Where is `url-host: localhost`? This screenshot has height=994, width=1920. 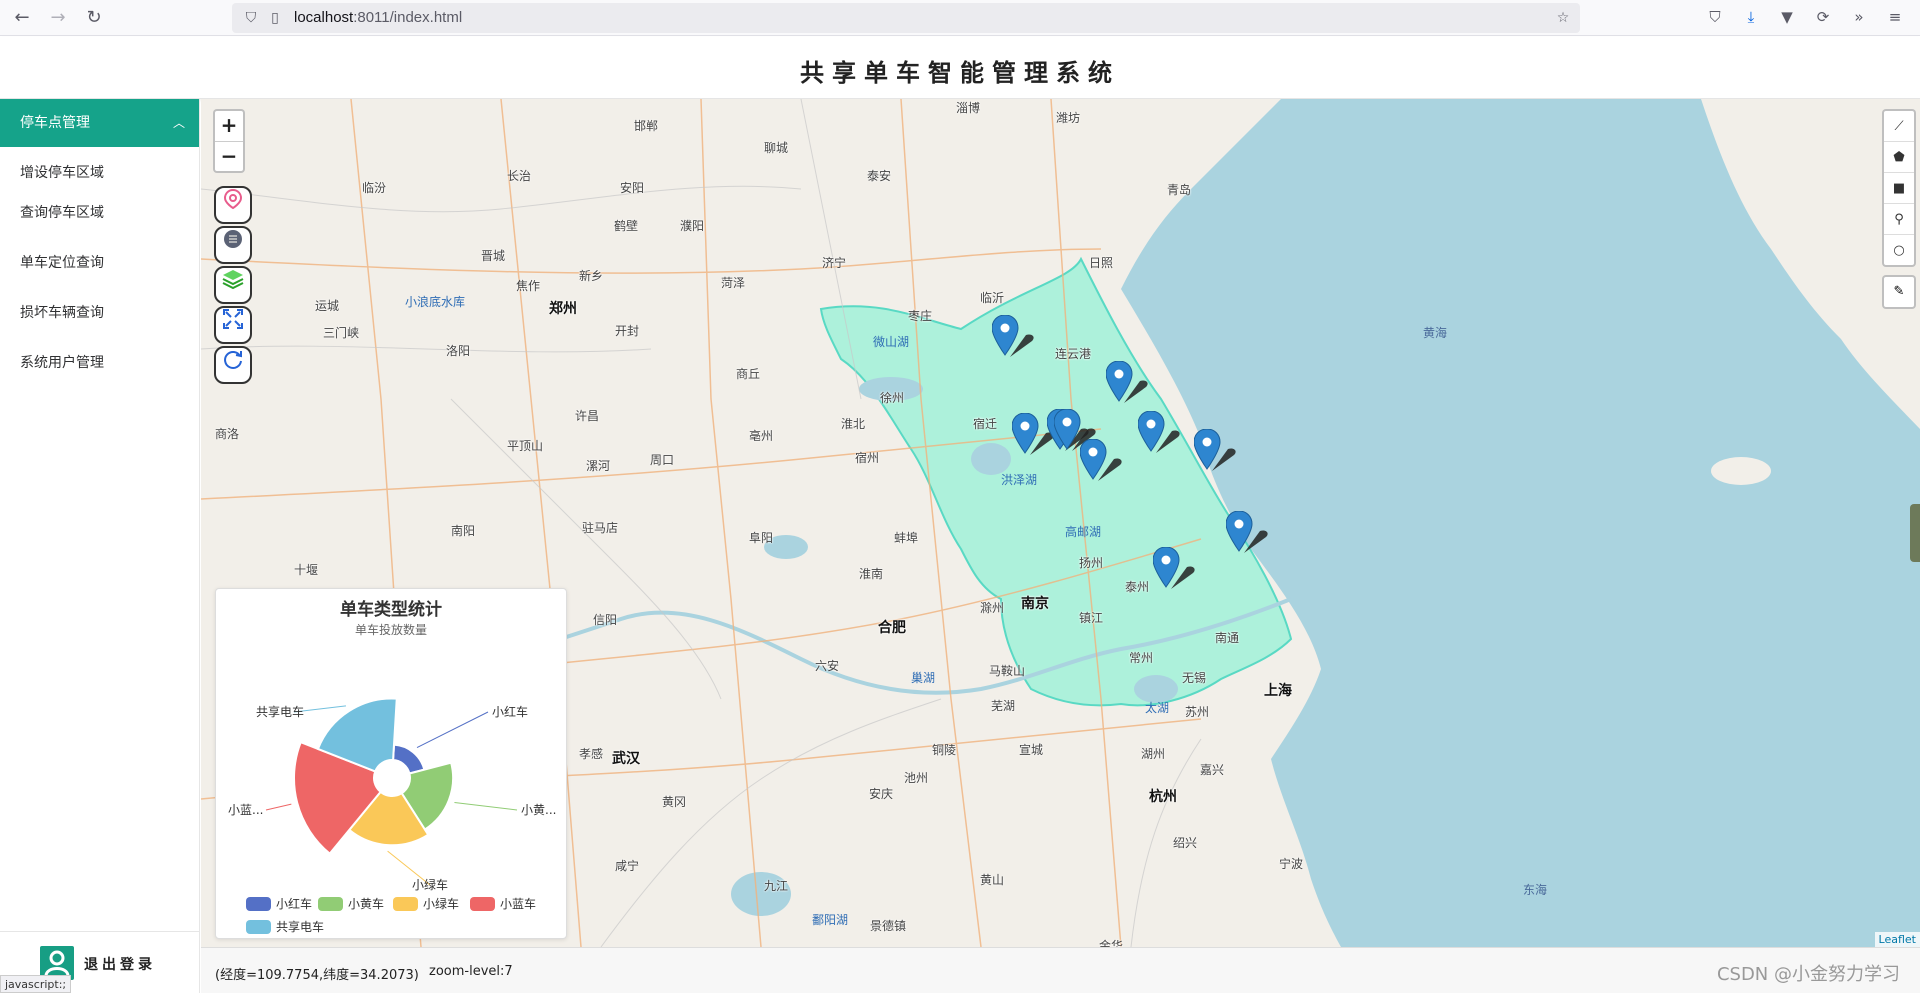 url-host: localhost is located at coordinates (324, 17).